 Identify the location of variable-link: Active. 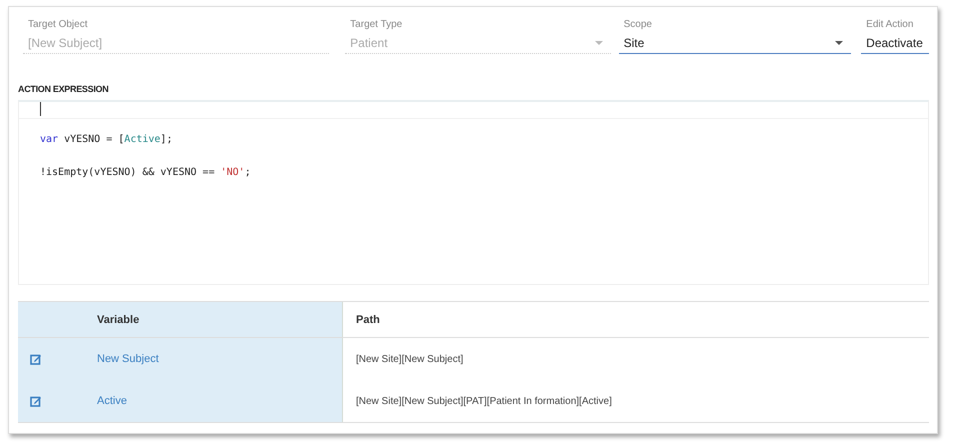
(112, 401).